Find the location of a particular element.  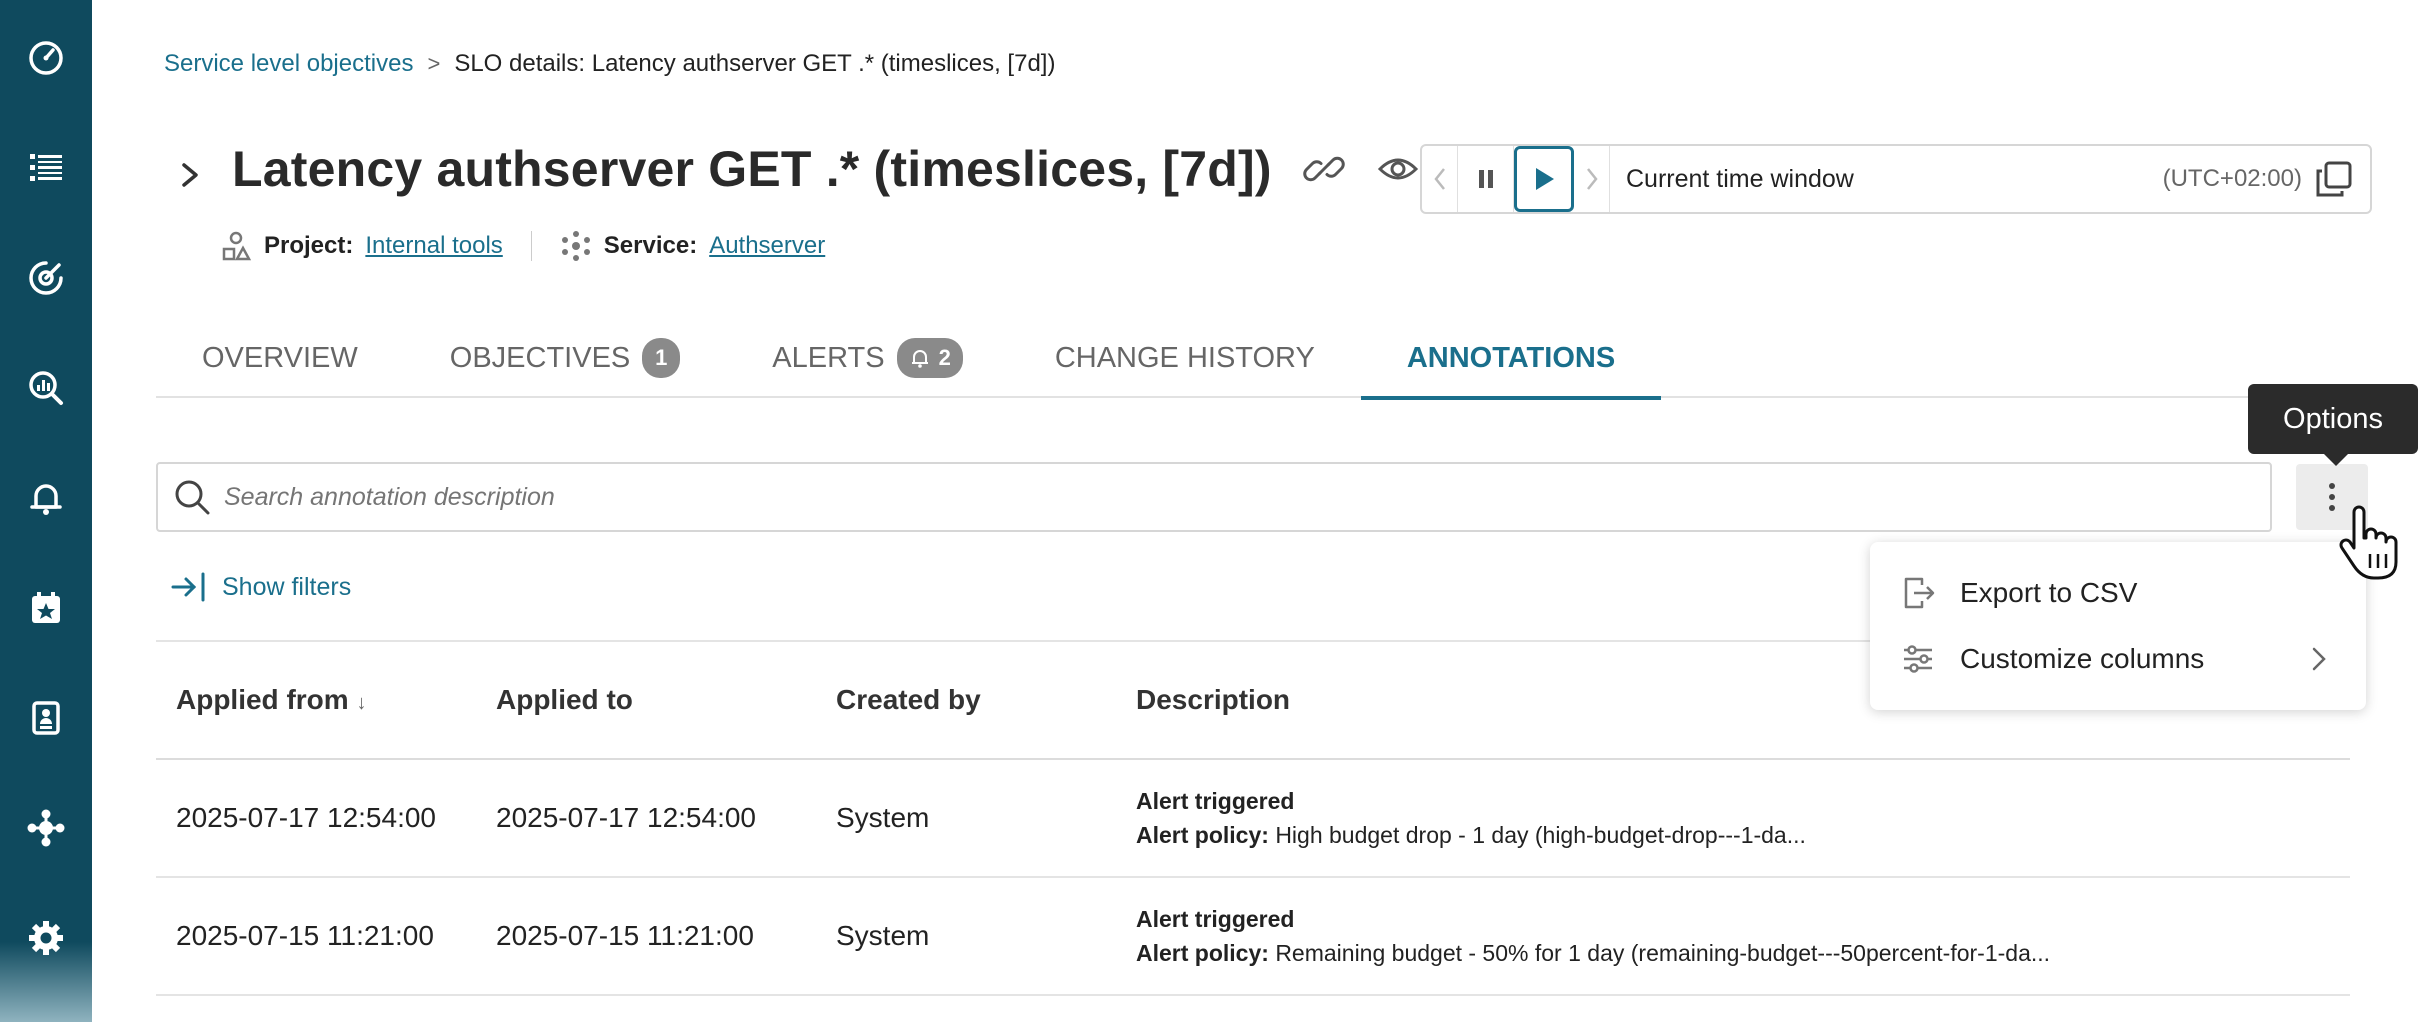

sidebar is located at coordinates (46, 511).